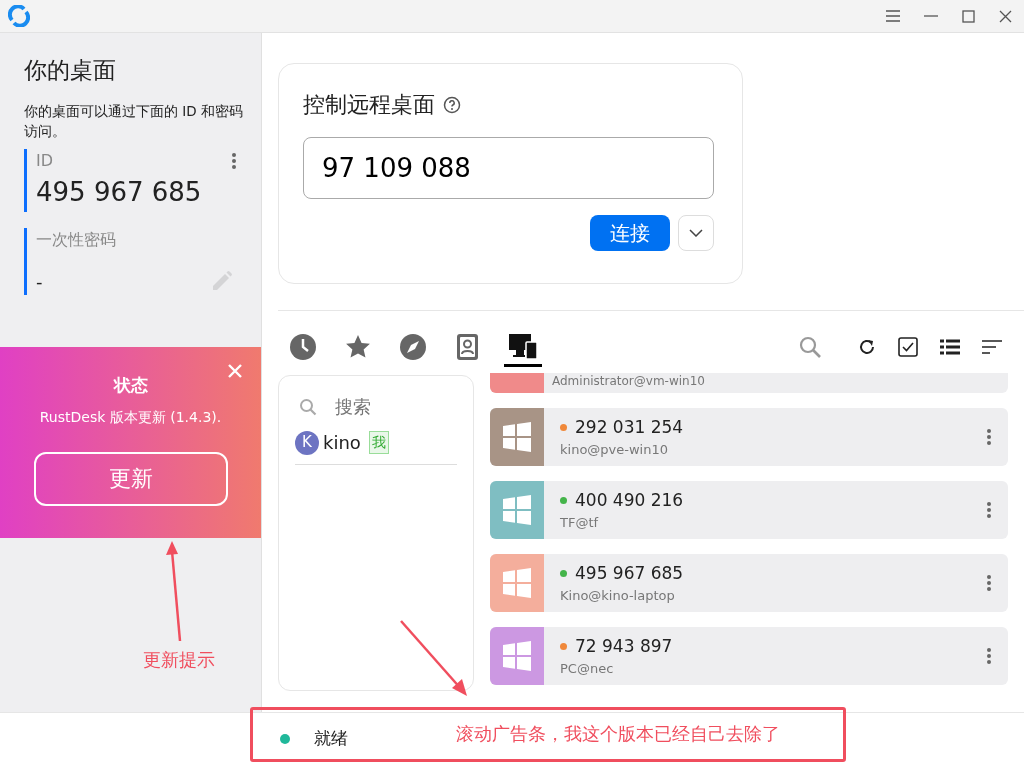 Image resolution: width=1024 pixels, height=765 pixels. Describe the element at coordinates (1005, 16) in the screenshot. I see `close-icon` at that location.